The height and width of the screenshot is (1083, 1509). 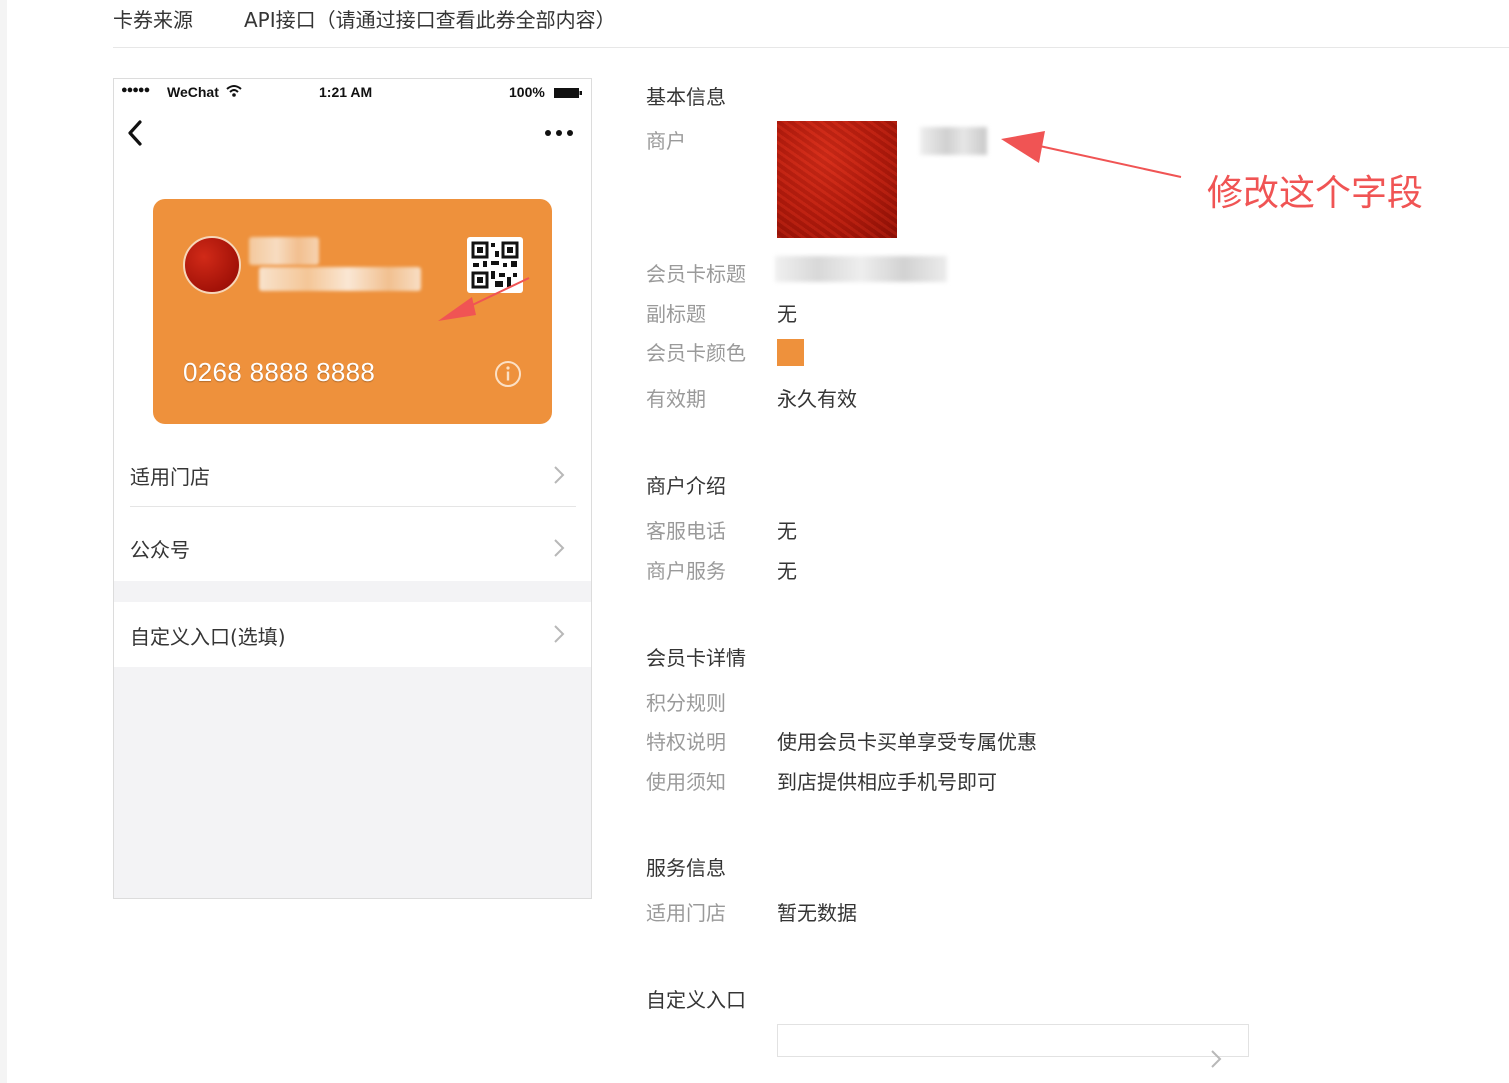 What do you see at coordinates (135, 90) in the screenshot?
I see `signal-icon: ●●●●●` at bounding box center [135, 90].